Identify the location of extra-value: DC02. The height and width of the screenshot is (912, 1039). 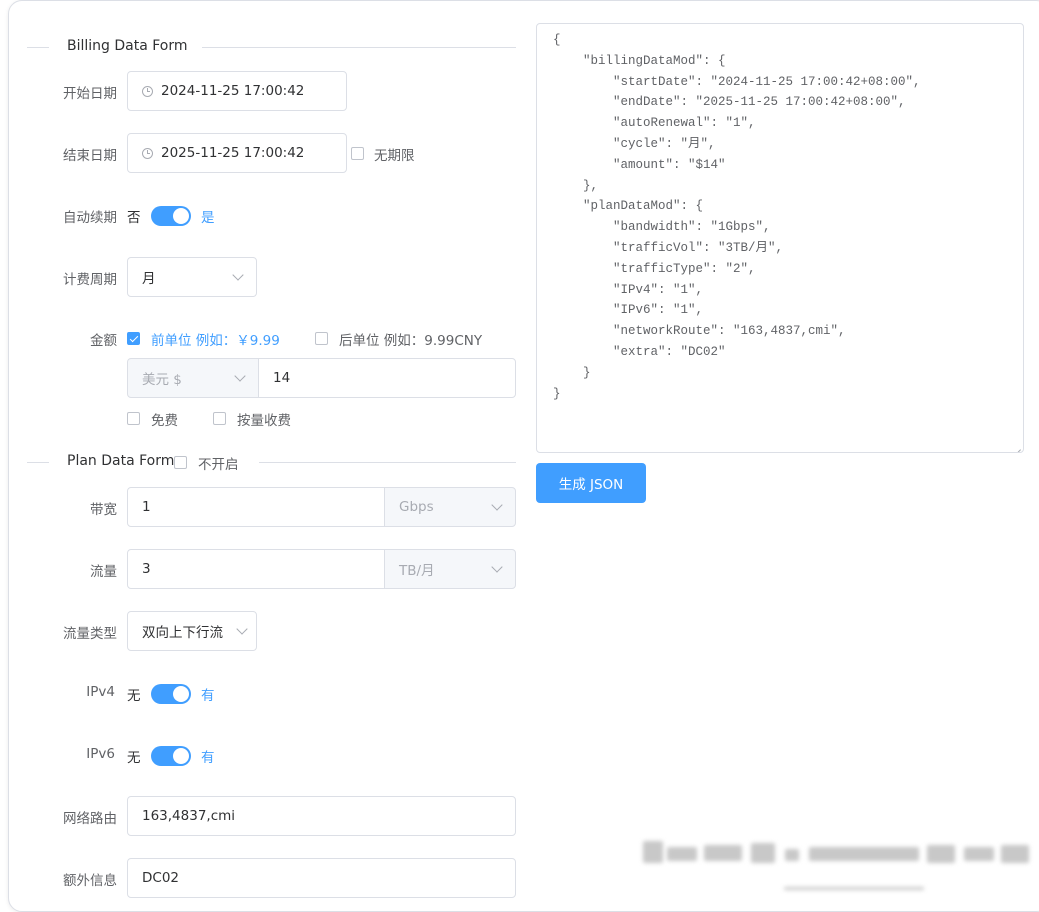
(160, 878).